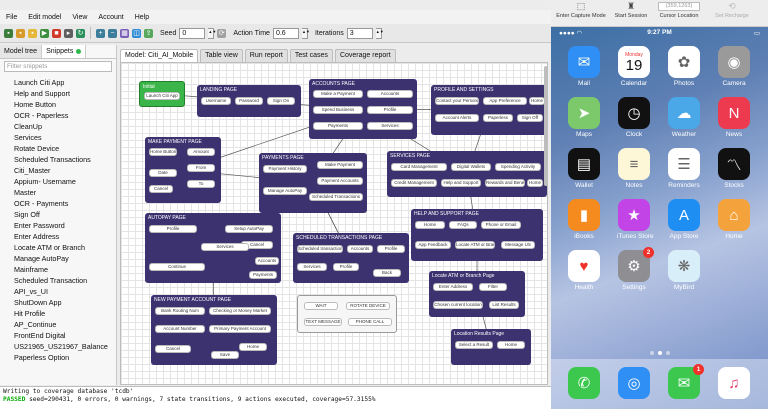  Describe the element at coordinates (65, 93) in the screenshot. I see `snippet-item: Help and Support` at that location.